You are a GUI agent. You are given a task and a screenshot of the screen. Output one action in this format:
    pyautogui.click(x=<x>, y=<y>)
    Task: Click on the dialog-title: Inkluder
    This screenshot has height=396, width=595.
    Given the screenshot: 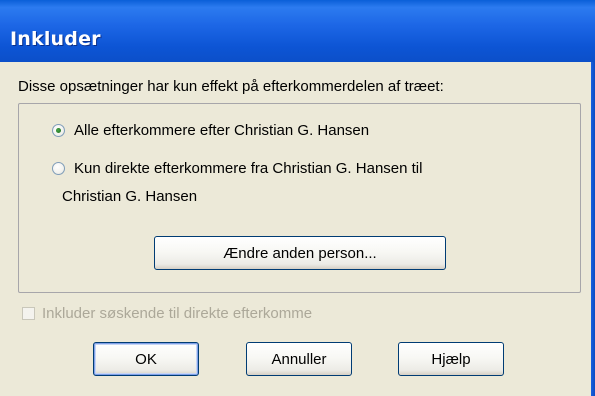 What is the action you would take?
    pyautogui.click(x=55, y=39)
    